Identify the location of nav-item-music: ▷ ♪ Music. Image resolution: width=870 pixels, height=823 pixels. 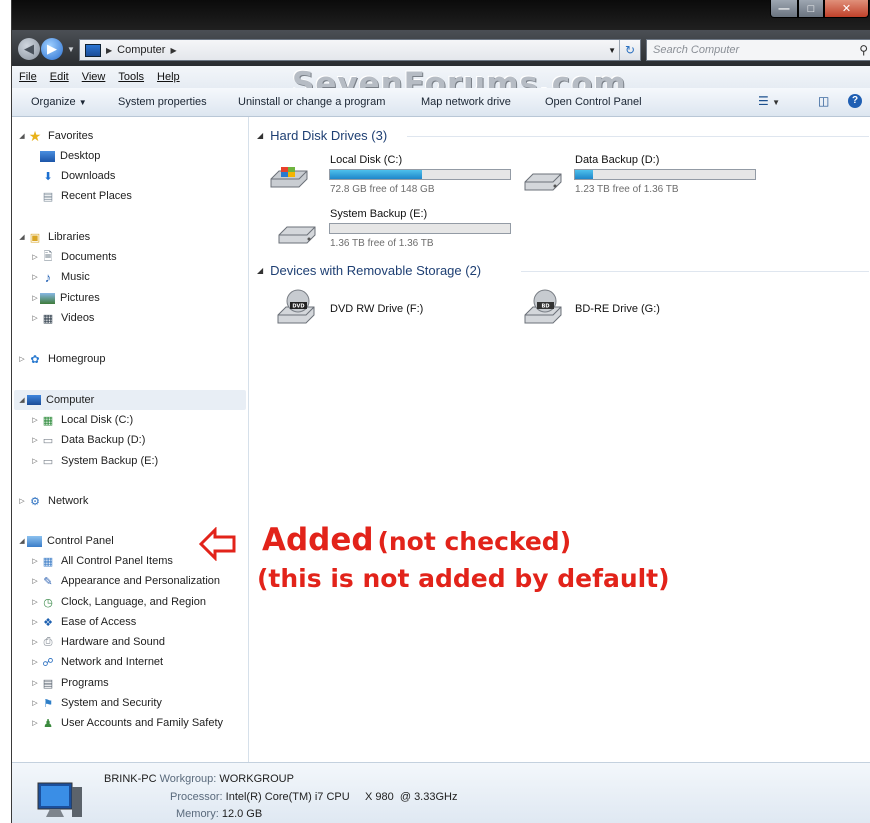
(60, 277).